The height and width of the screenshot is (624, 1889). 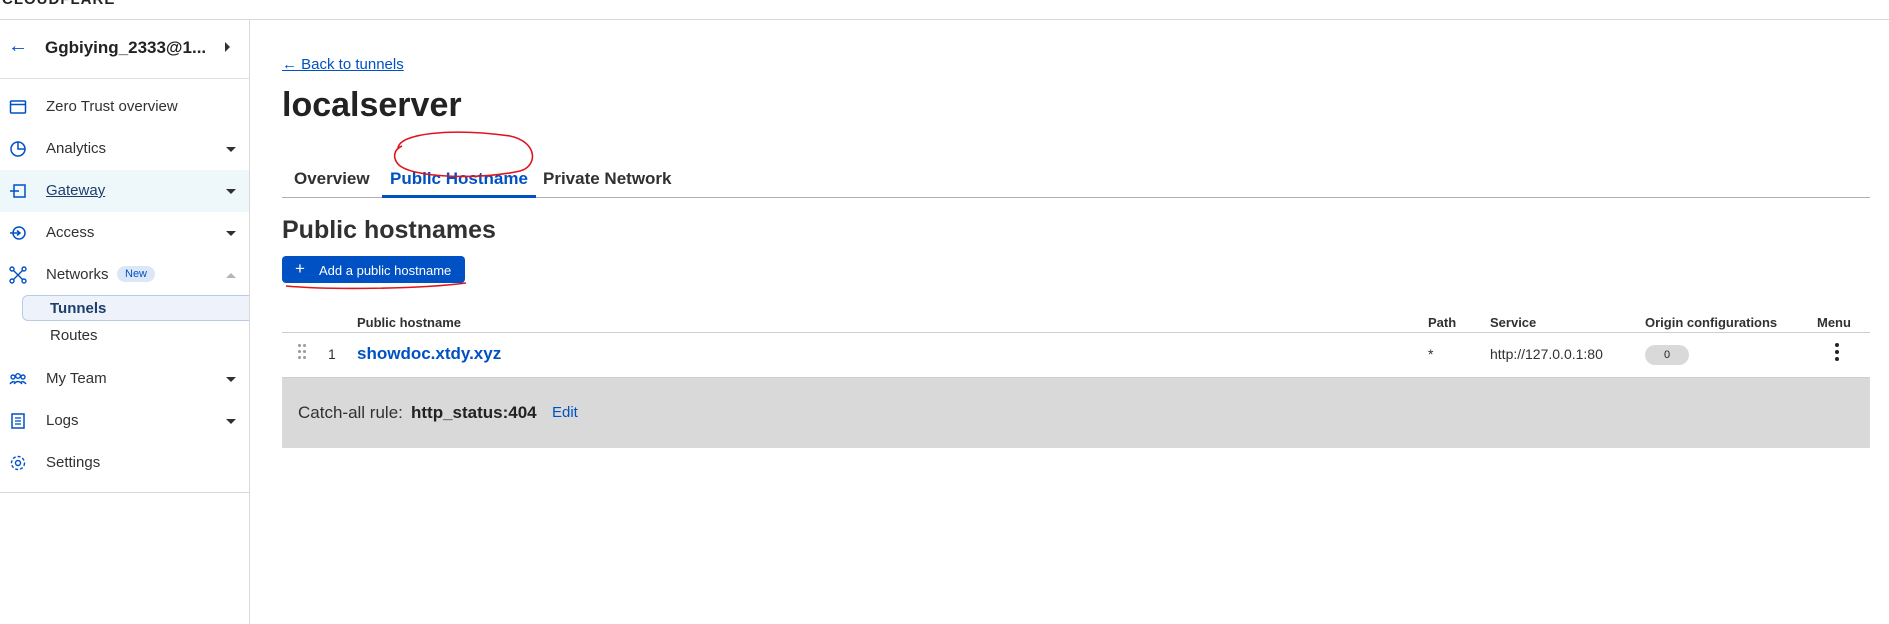 I want to click on catch-all-label: Catch-all rule:, so click(x=350, y=412).